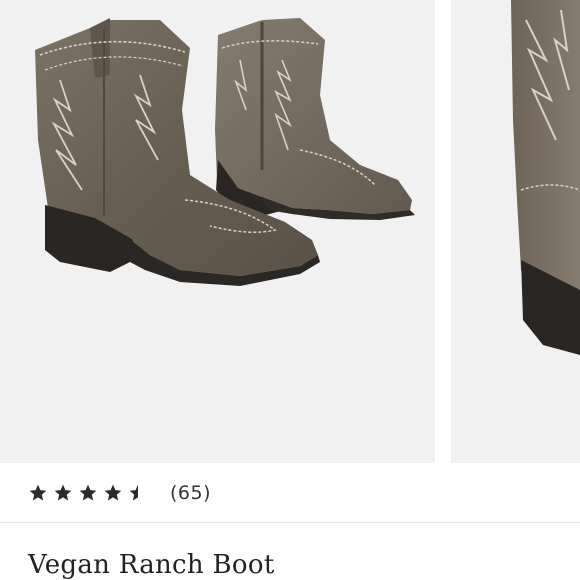 The image size is (580, 580). I want to click on star-rating, so click(88, 493).